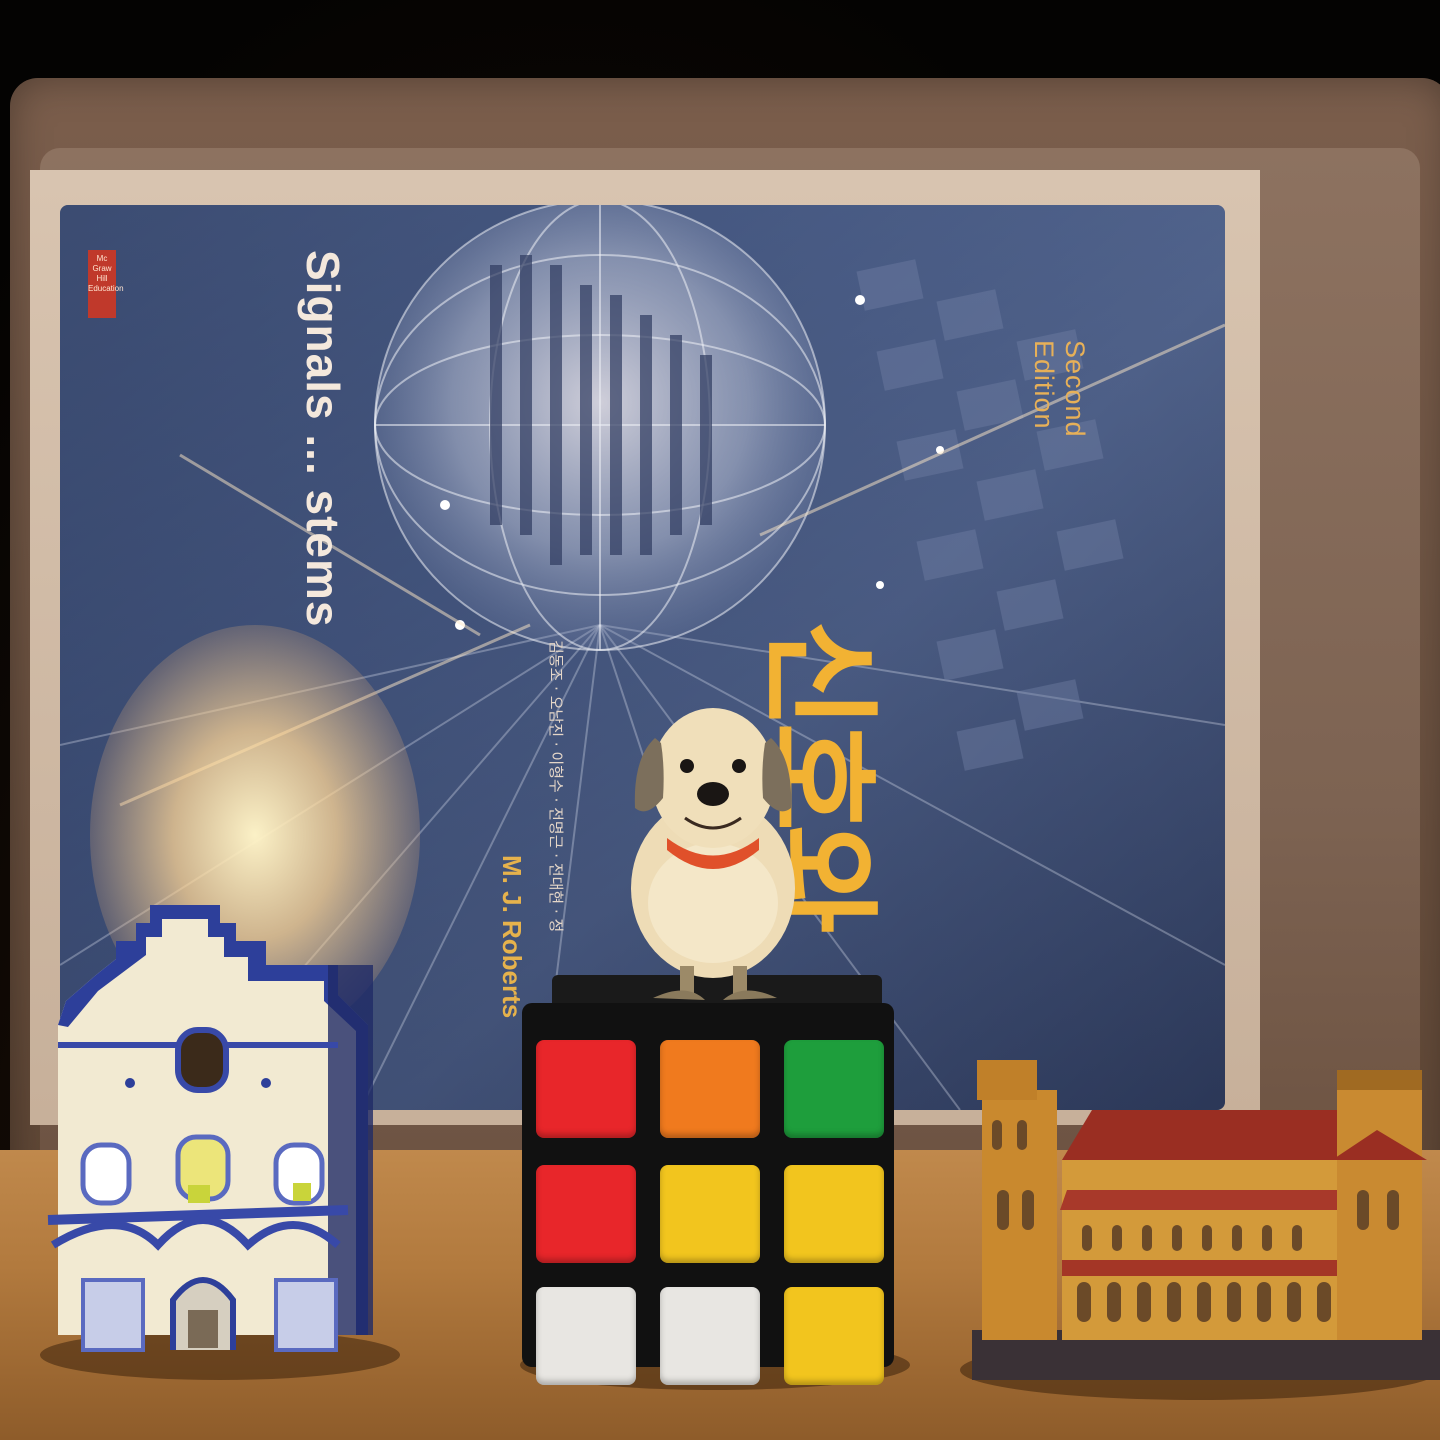 The image size is (1440, 1440). I want to click on delft-house, so click(210, 1128).